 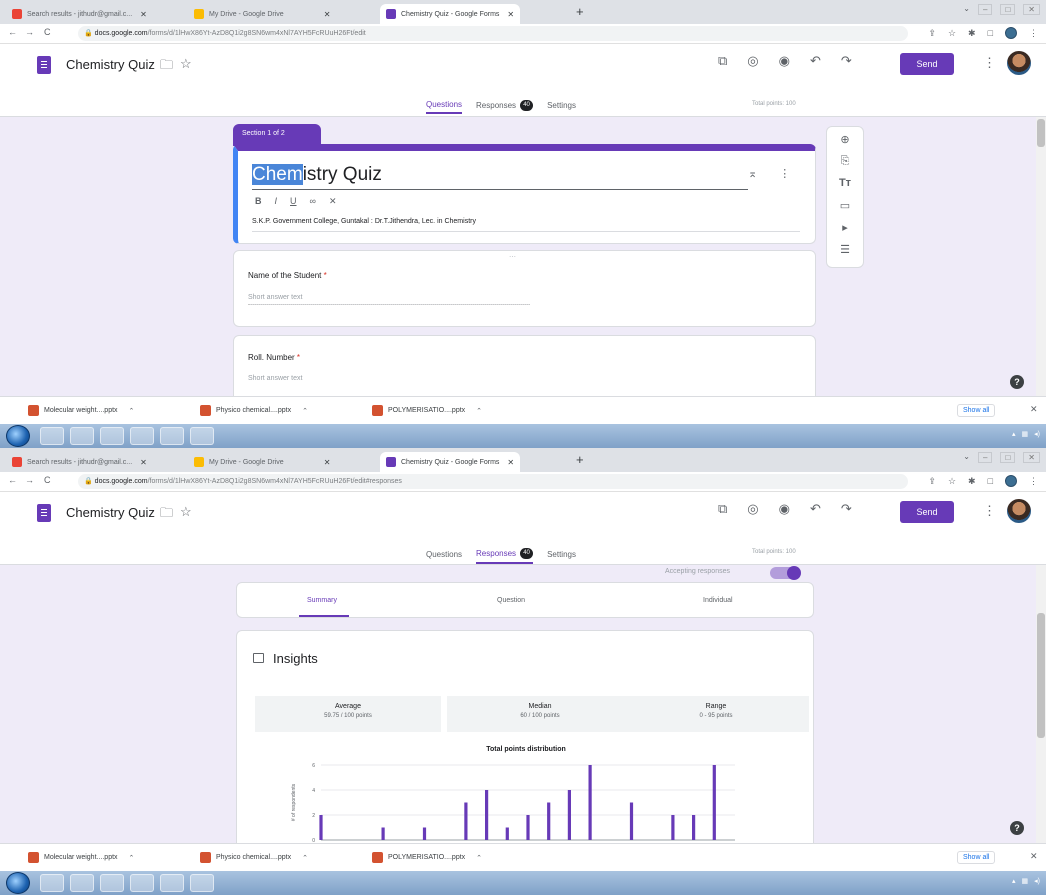 I want to click on add-video-icon: ▸, so click(x=845, y=227).